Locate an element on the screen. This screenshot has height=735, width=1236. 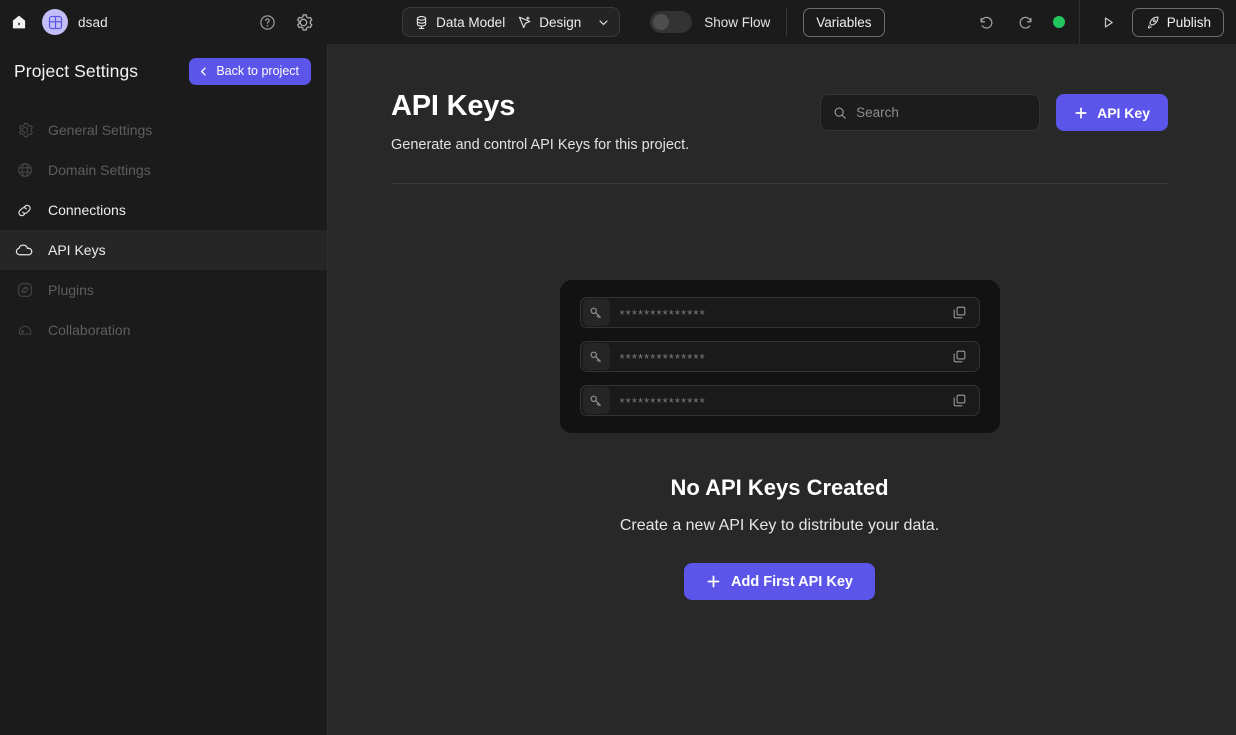
show-flow-label: Show Flow is located at coordinates (737, 22).